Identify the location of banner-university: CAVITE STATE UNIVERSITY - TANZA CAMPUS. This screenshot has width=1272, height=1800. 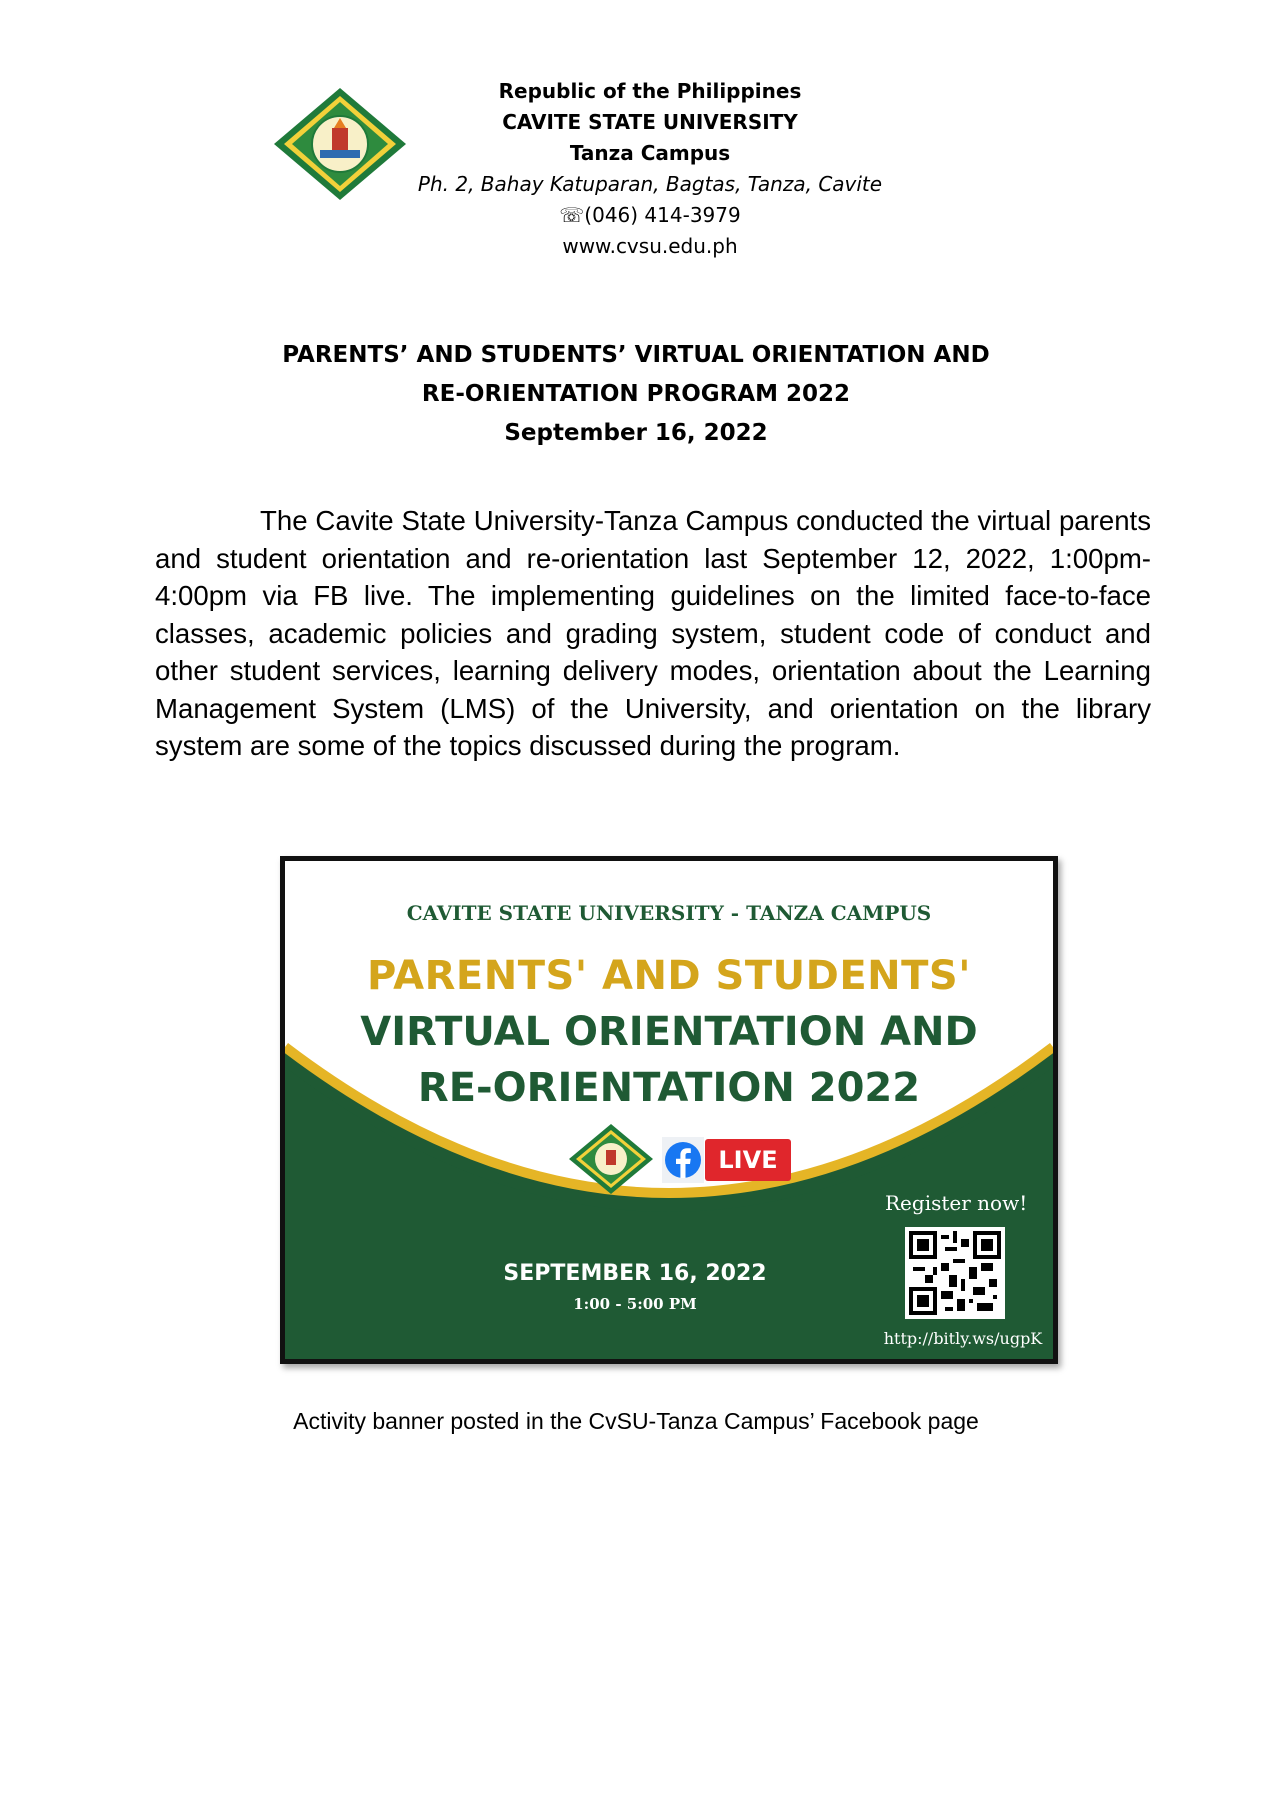
(669, 913).